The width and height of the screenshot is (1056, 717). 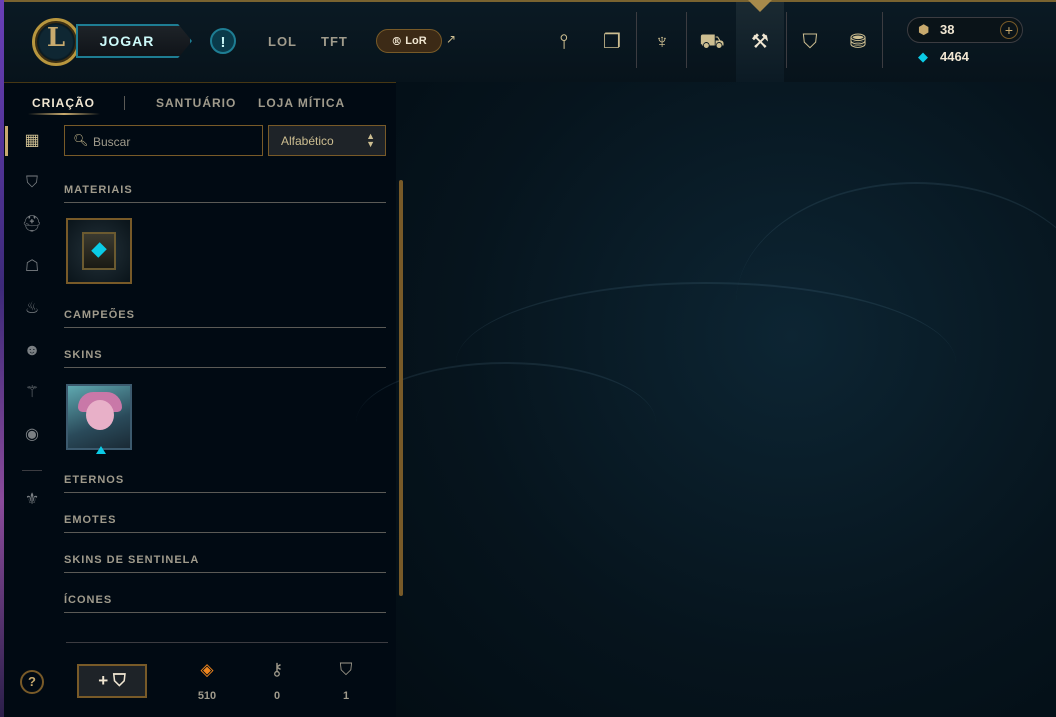 What do you see at coordinates (101, 450) in the screenshot?
I see `skin-rarity-icon` at bounding box center [101, 450].